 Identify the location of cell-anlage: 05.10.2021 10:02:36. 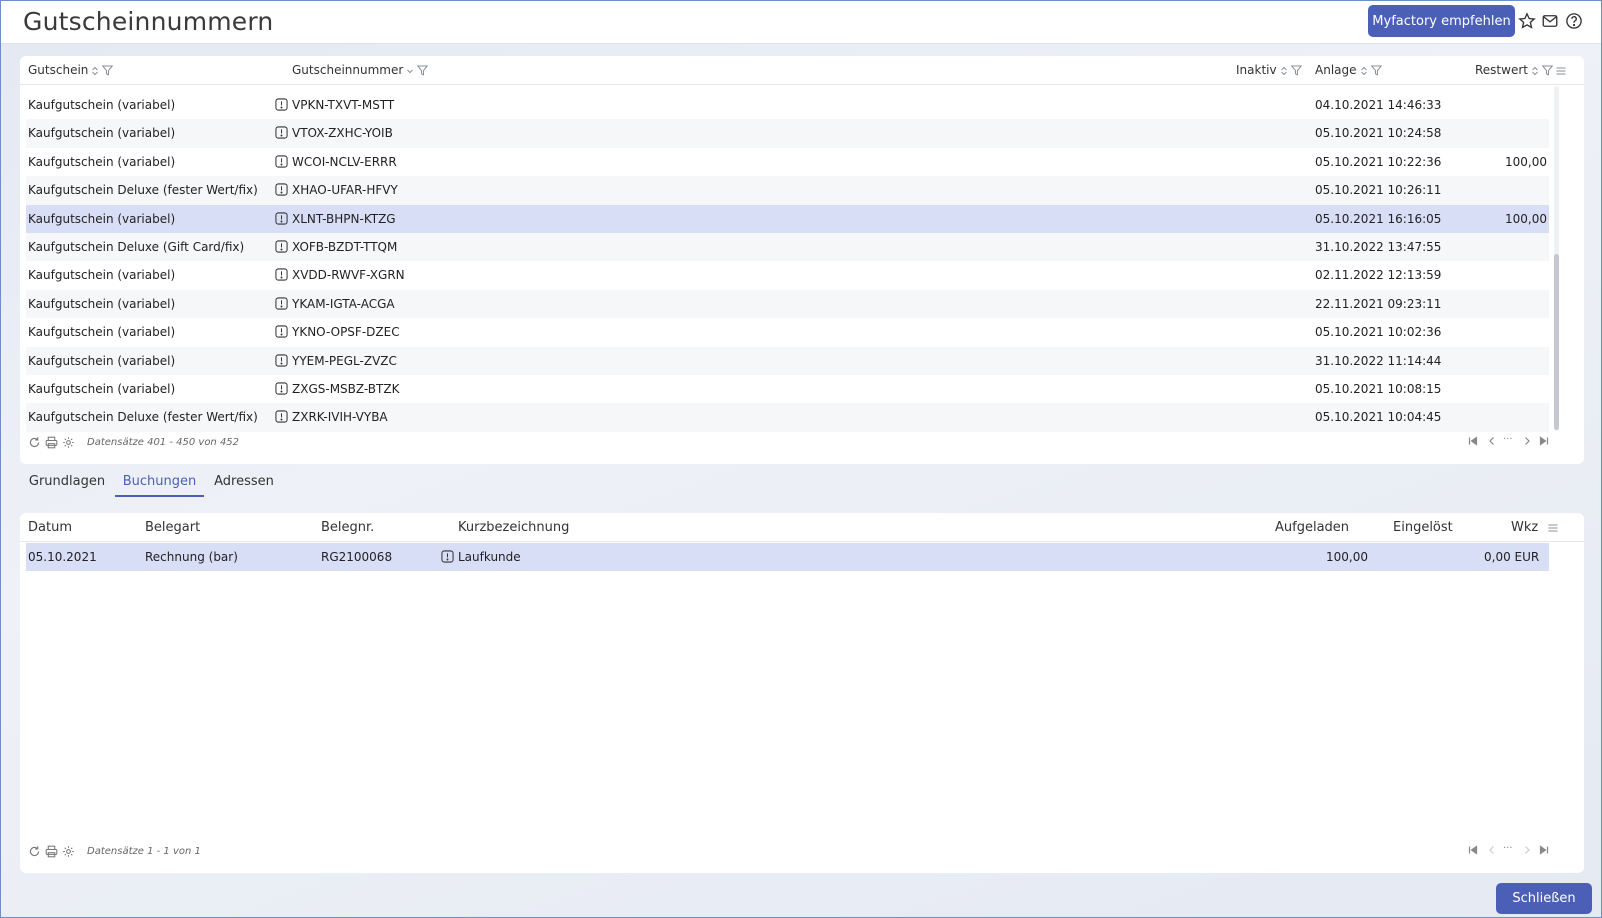
(1378, 332).